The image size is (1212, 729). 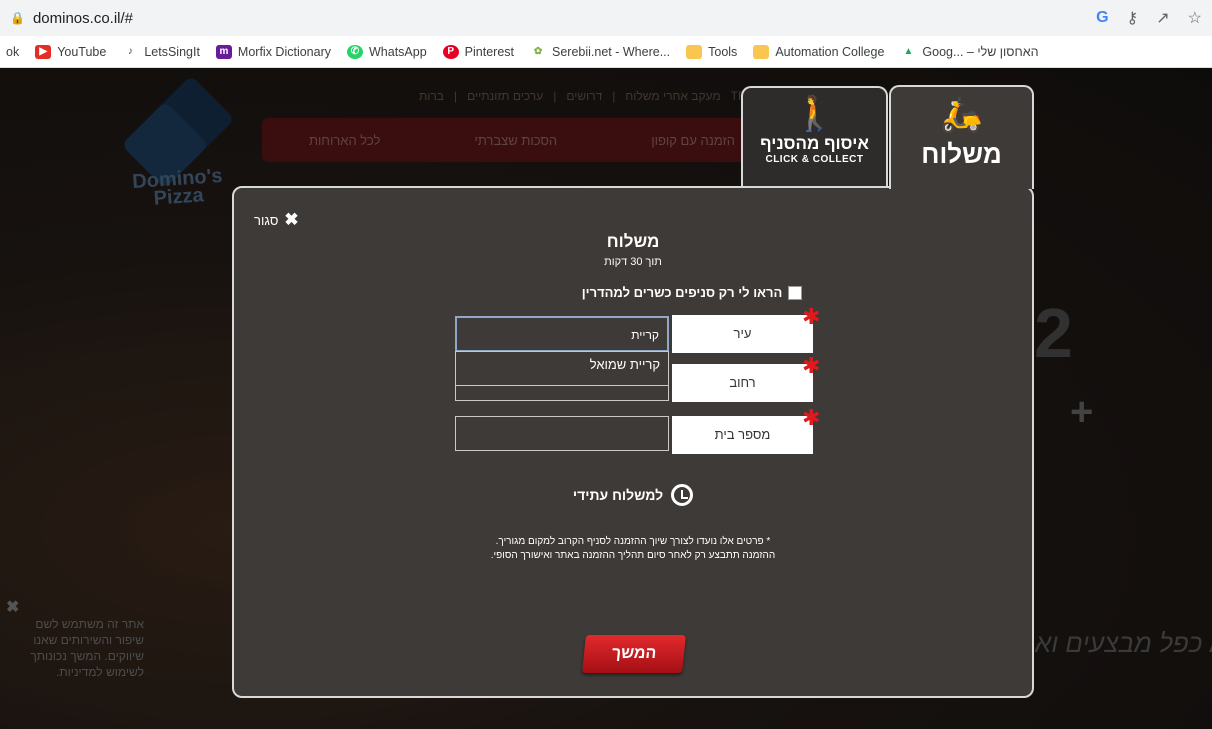 I want to click on music-note-icon: ♪, so click(x=130, y=51).